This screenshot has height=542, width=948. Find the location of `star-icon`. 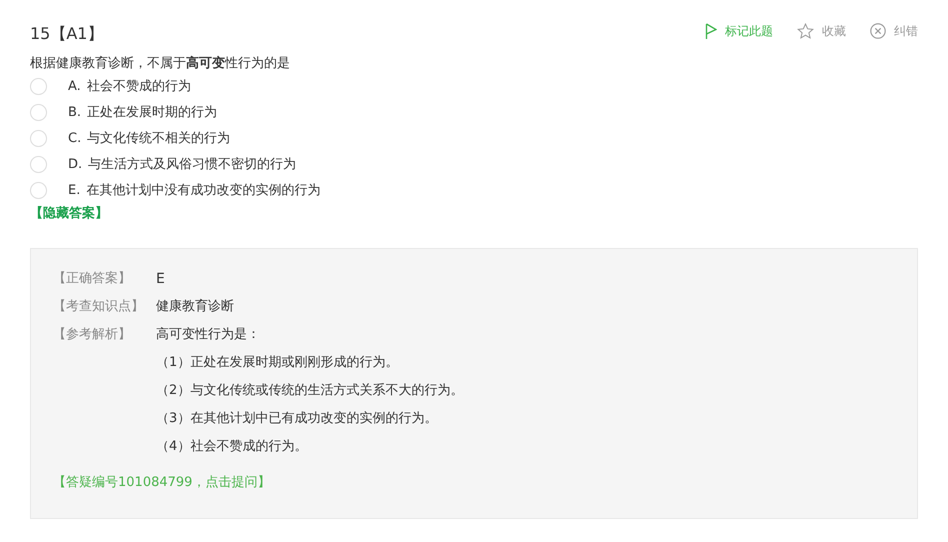

star-icon is located at coordinates (805, 31).